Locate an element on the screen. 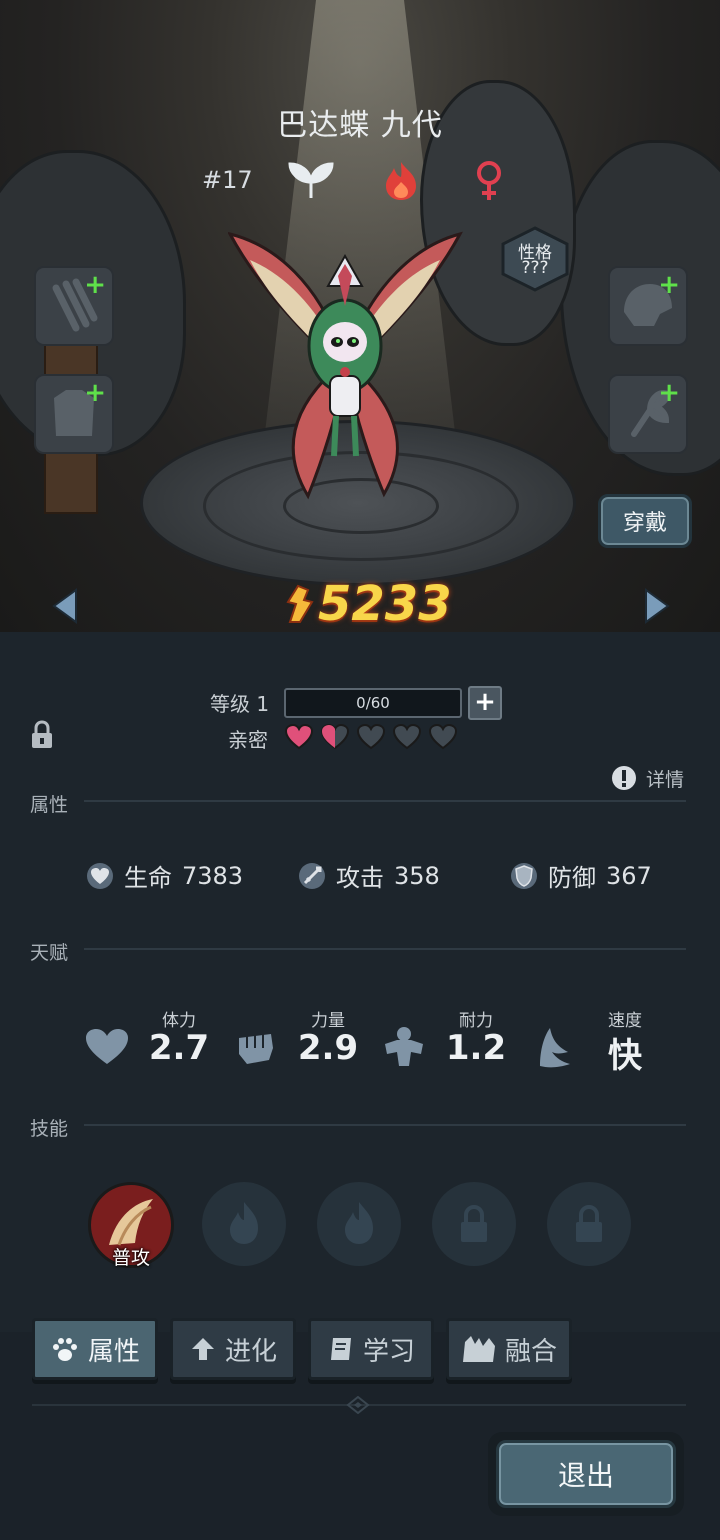 The image size is (720, 1540). previous-pet-arrow-icon is located at coordinates (65, 606).